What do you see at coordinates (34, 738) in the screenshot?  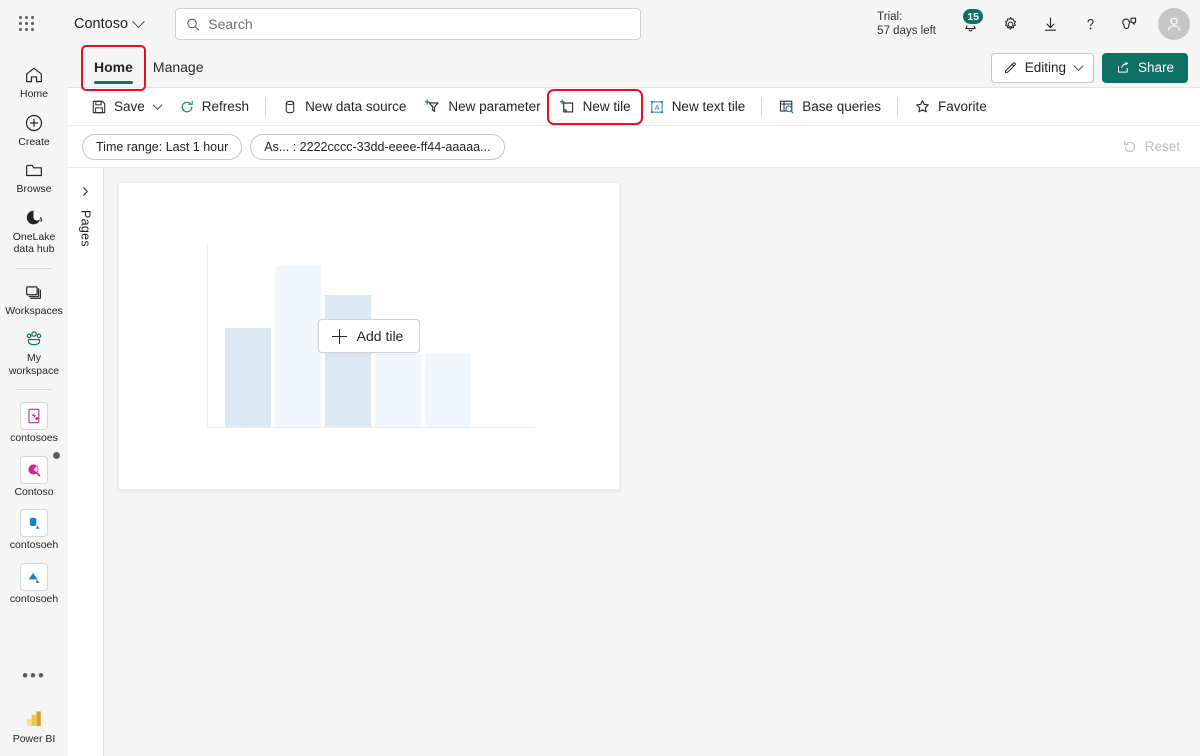 I see `sidebar-product-label: Power BI` at bounding box center [34, 738].